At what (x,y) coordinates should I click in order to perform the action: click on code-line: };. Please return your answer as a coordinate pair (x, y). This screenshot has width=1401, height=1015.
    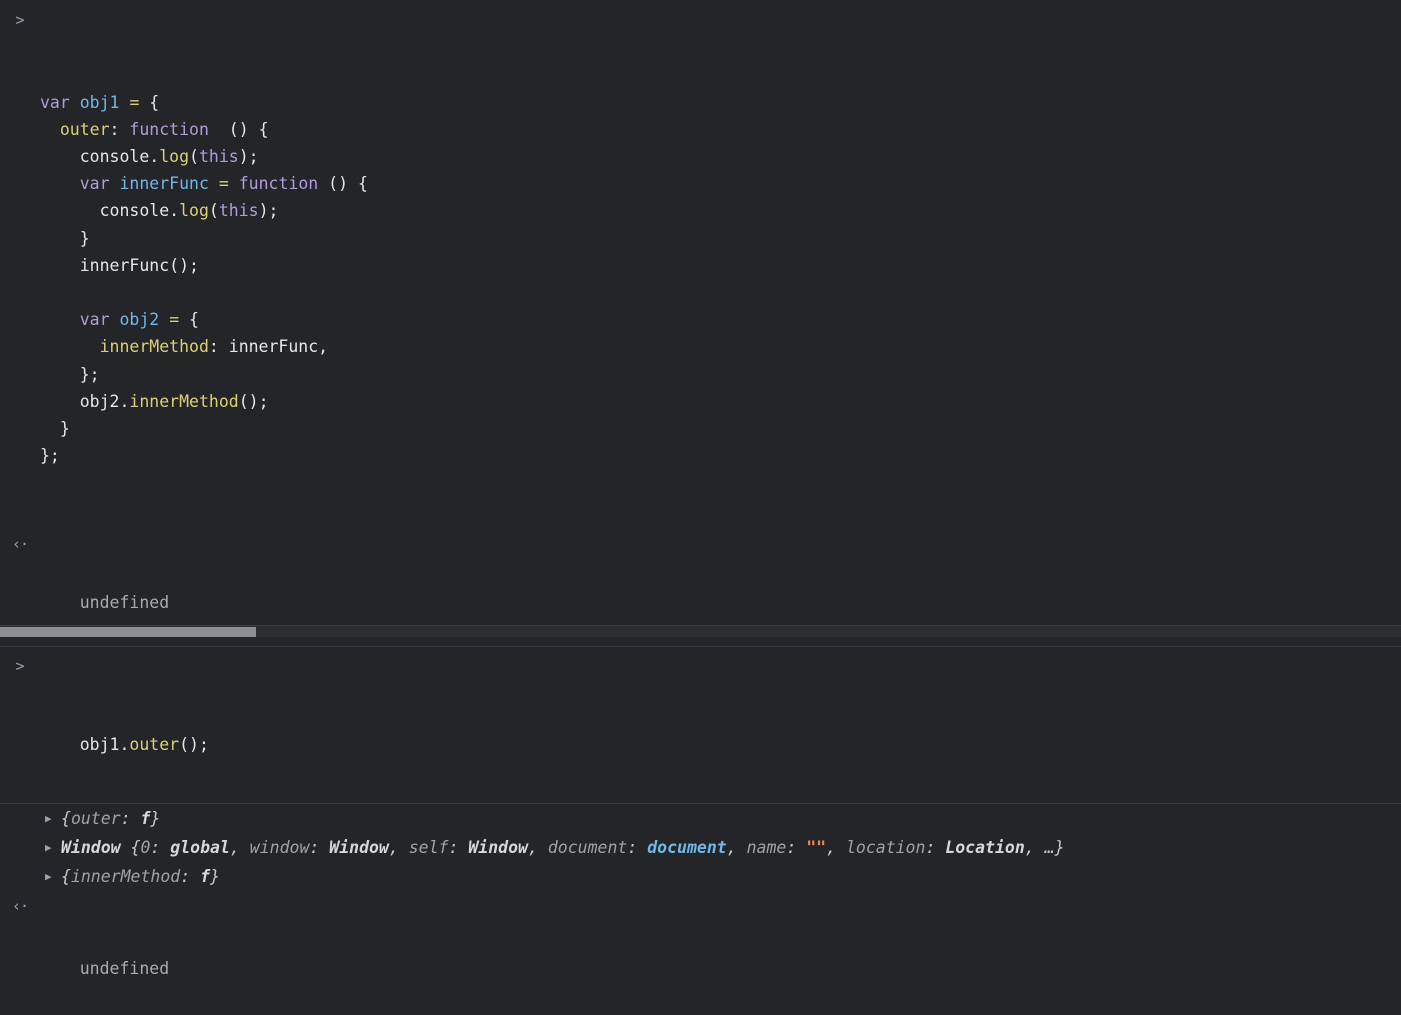
    Looking at the image, I should click on (720, 455).